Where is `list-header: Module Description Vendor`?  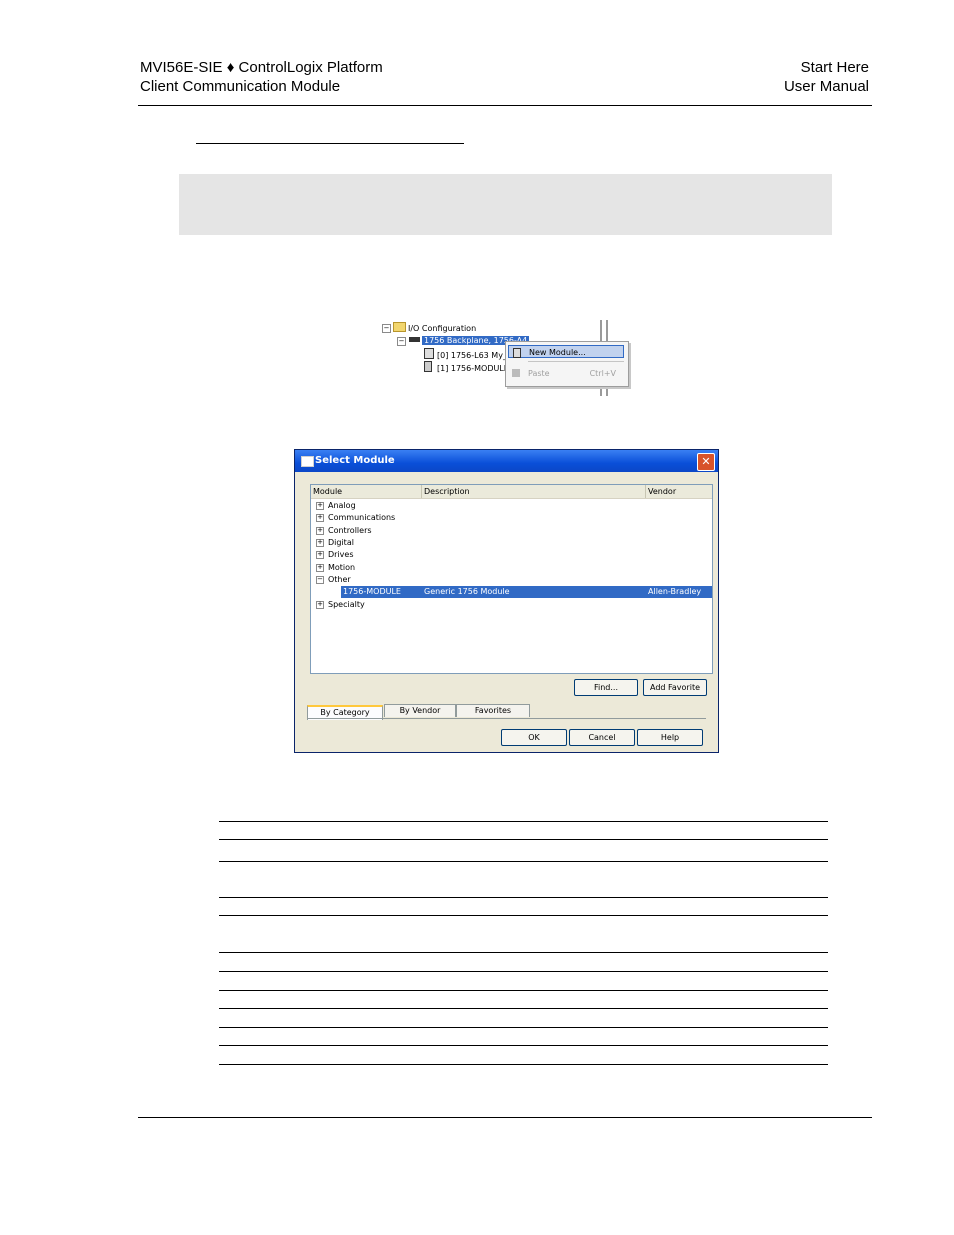 list-header: Module Description Vendor is located at coordinates (511, 492).